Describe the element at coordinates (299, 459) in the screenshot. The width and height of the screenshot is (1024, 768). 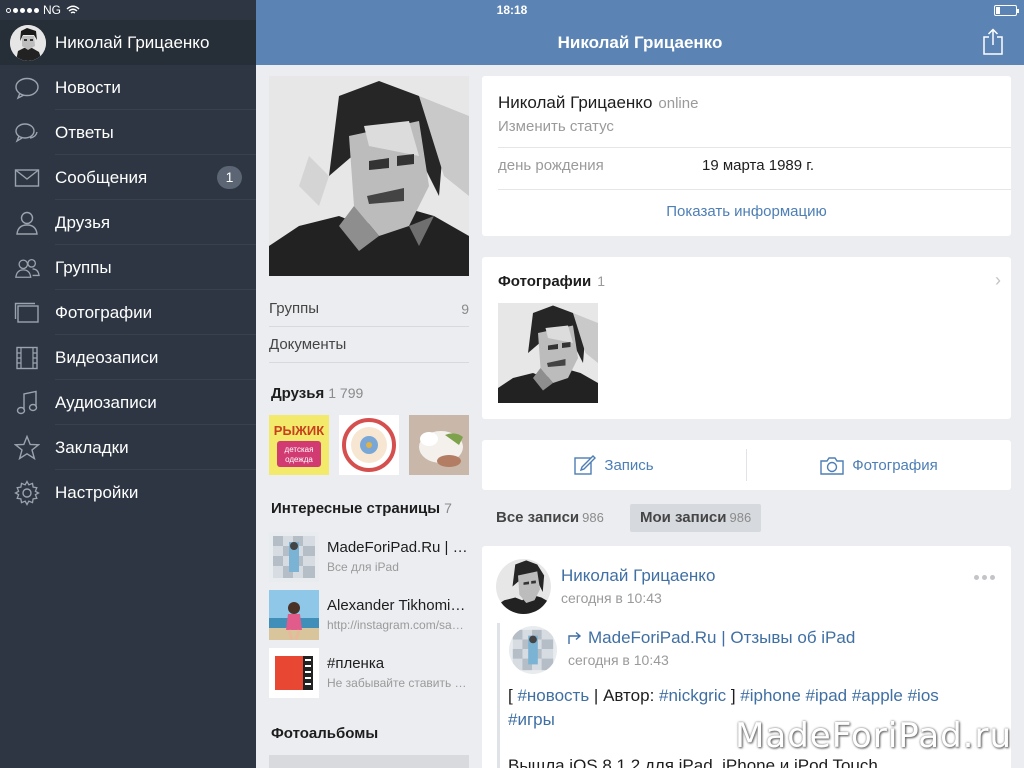
I see `svg-text: одежда` at that location.